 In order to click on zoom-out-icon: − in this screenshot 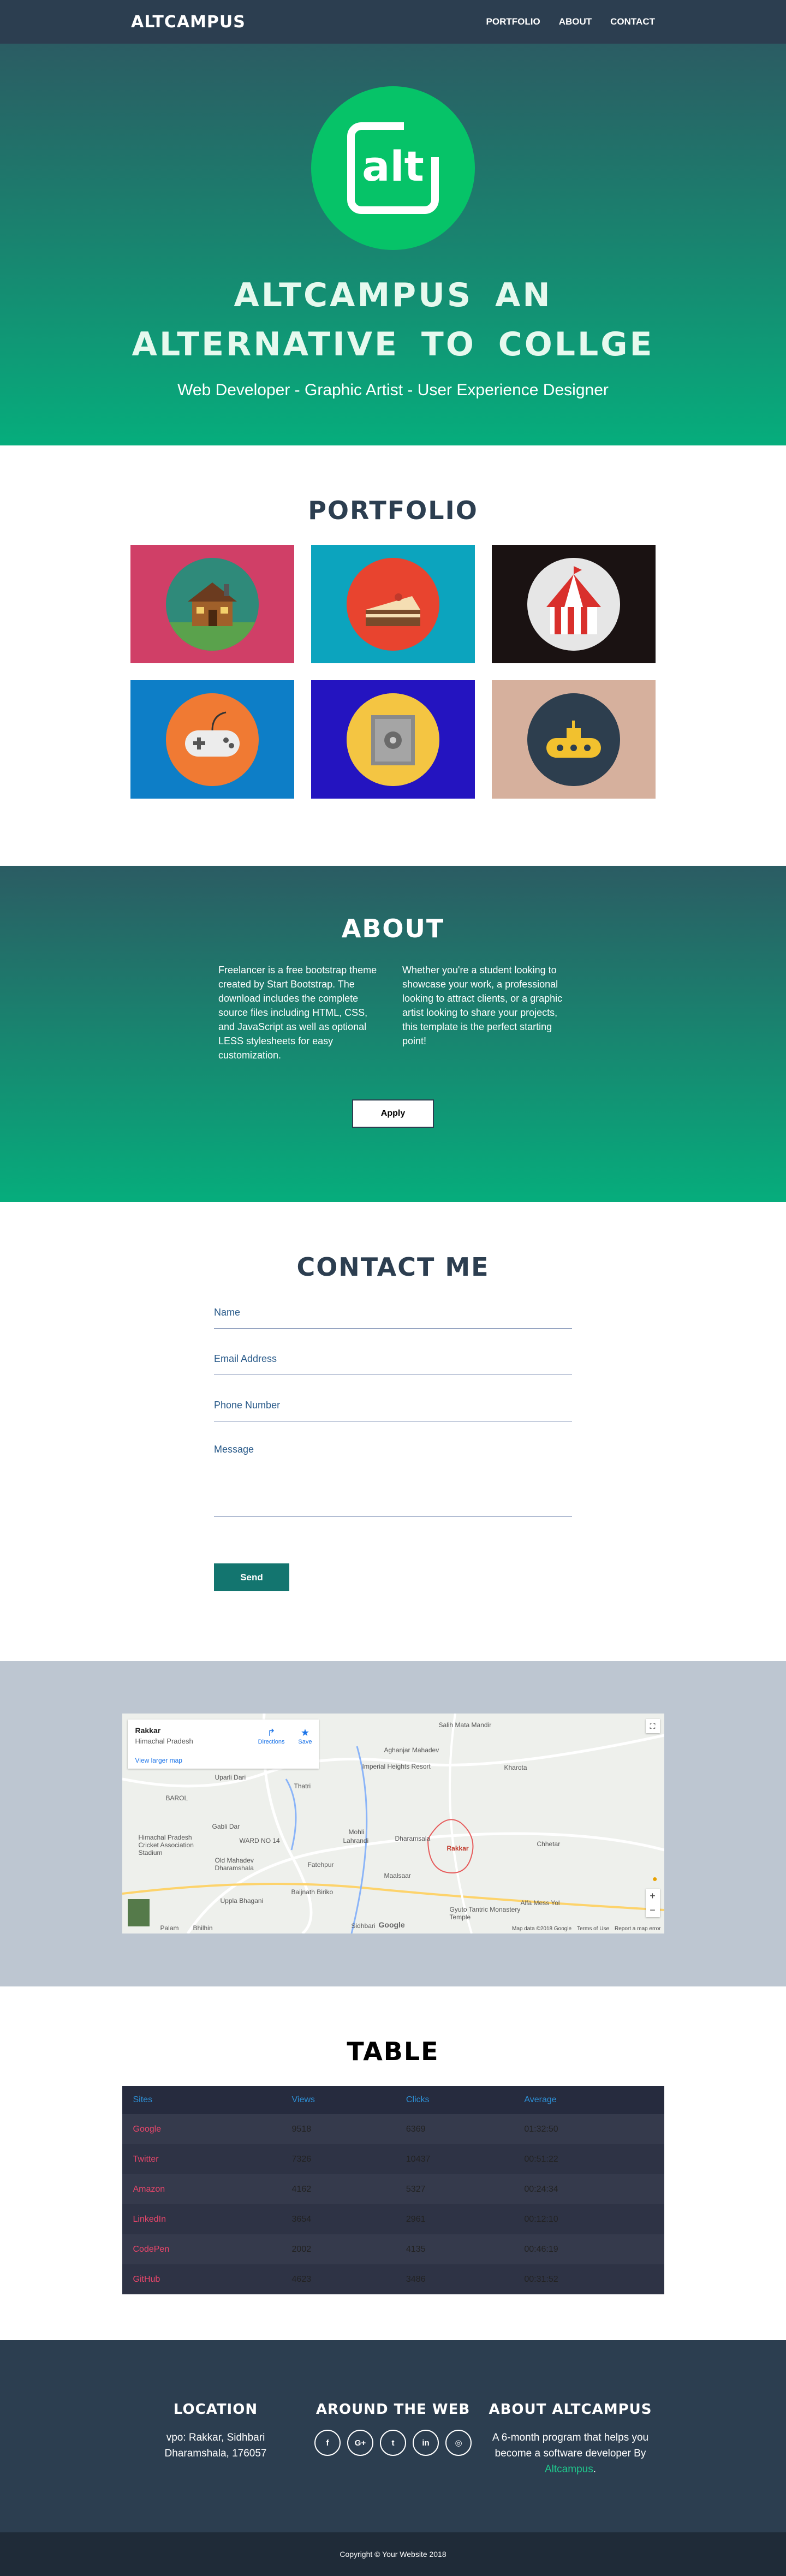, I will do `click(653, 1910)`.